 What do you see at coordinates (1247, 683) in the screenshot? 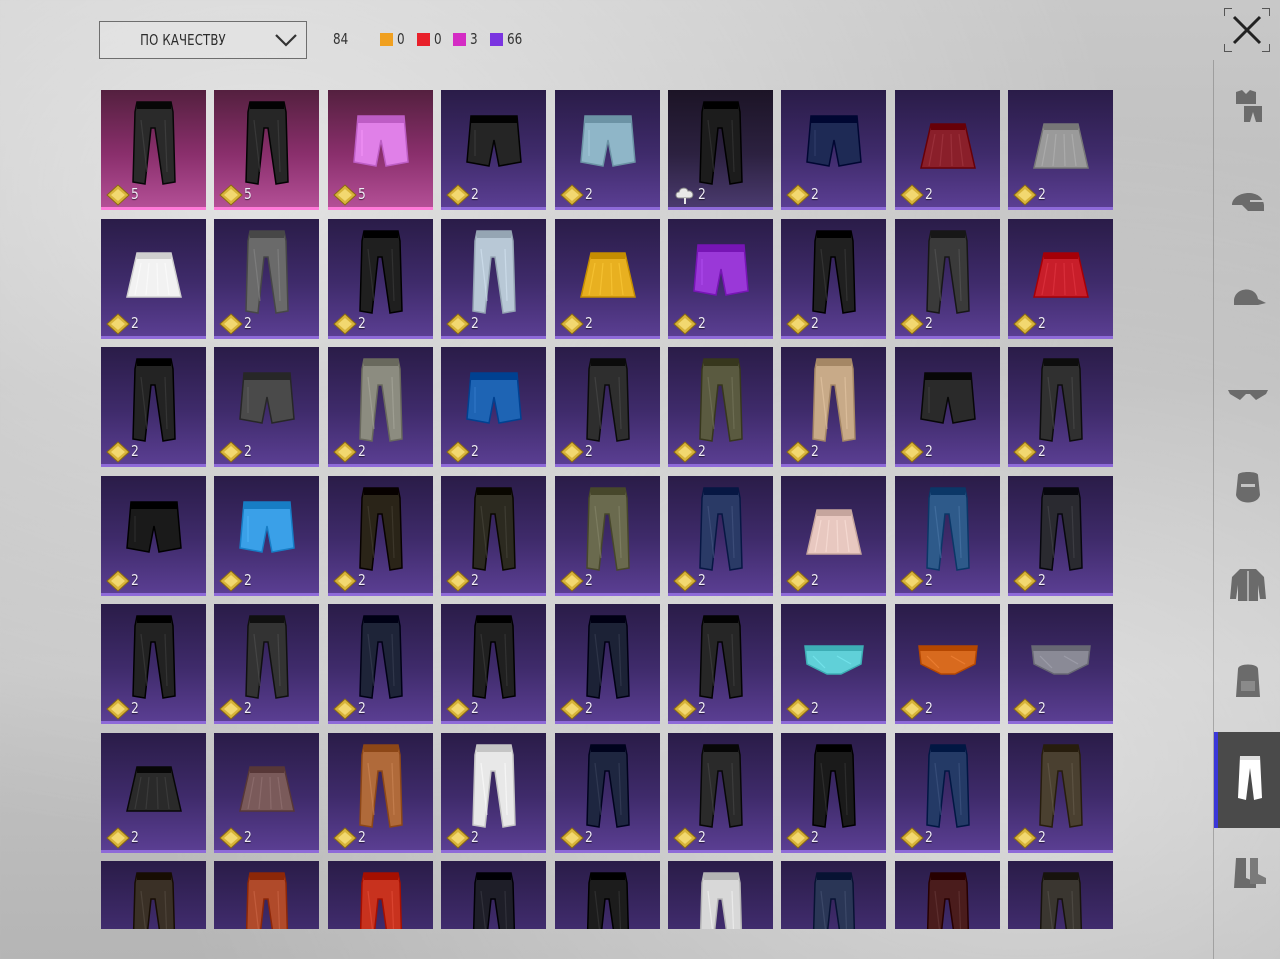
I see `category-tab-backpack` at bounding box center [1247, 683].